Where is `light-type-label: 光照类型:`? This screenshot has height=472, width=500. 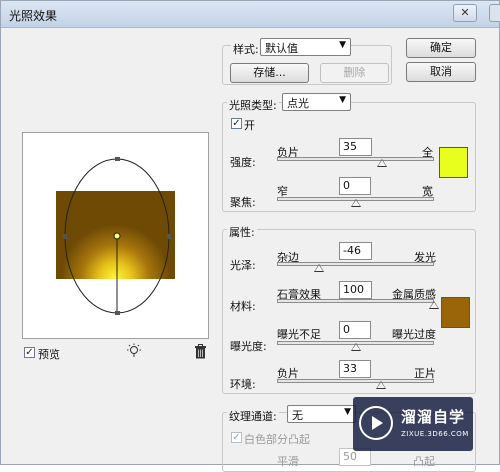 light-type-label: 光照类型: is located at coordinates (253, 105).